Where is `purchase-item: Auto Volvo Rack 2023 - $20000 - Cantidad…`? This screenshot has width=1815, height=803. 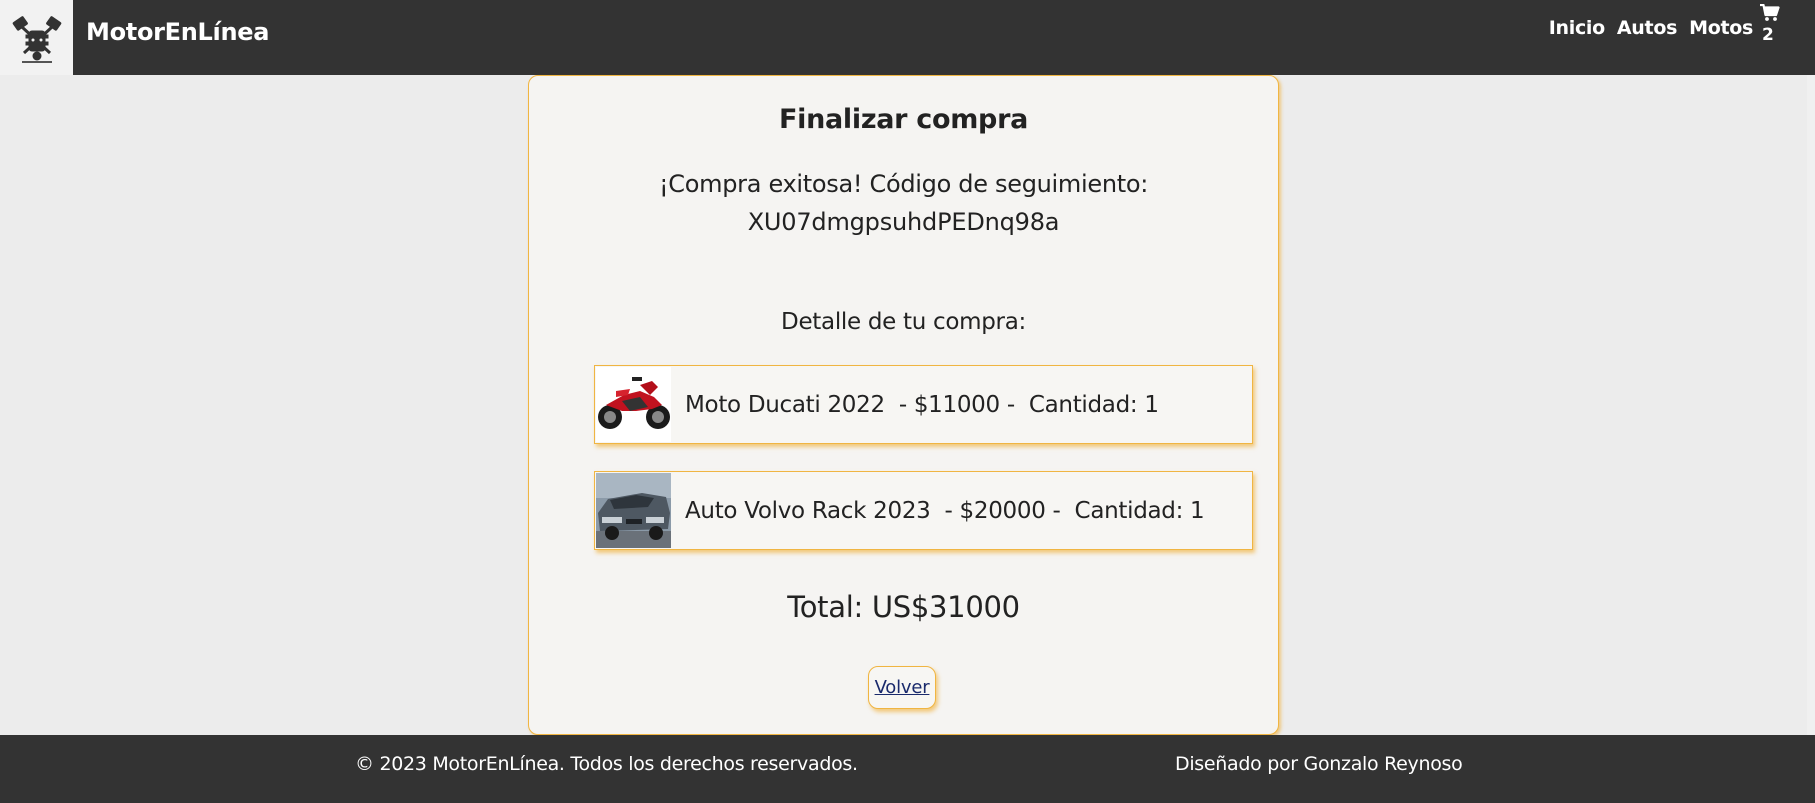
purchase-item: Auto Volvo Rack 2023 - $20000 - Cantidad… is located at coordinates (923, 510).